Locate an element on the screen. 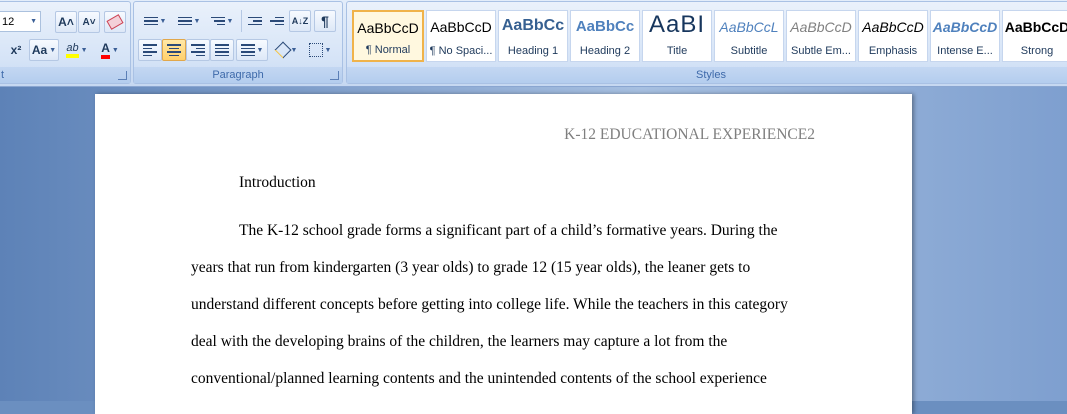  font-group-label-text: t is located at coordinates (3, 75).